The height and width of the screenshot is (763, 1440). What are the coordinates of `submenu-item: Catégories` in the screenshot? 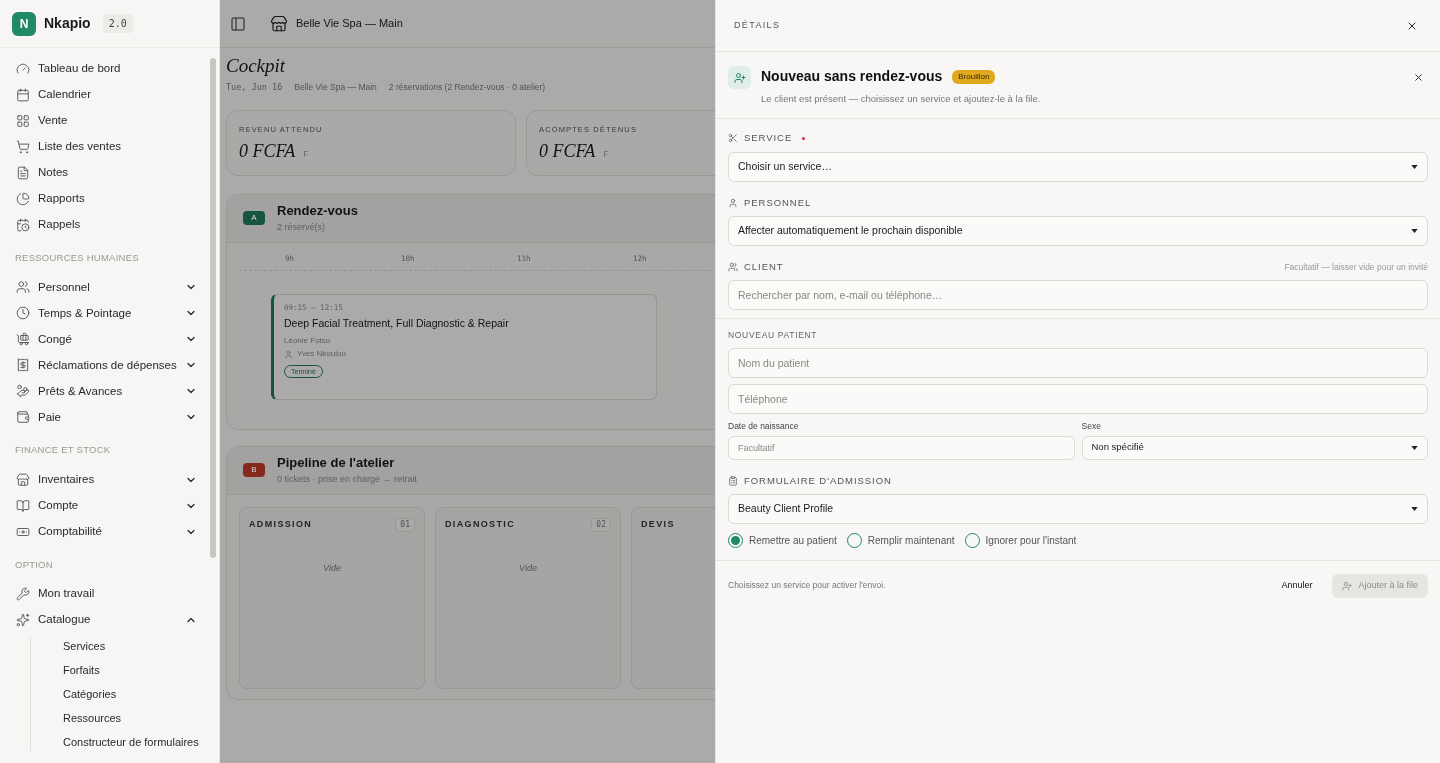 It's located at (132, 693).